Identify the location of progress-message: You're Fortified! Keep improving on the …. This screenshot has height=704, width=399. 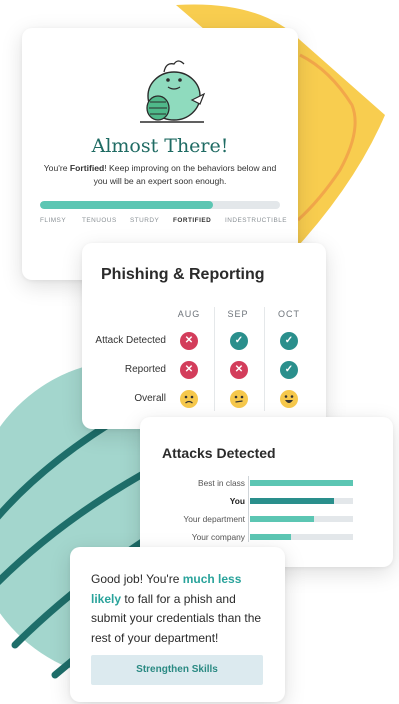
(160, 174).